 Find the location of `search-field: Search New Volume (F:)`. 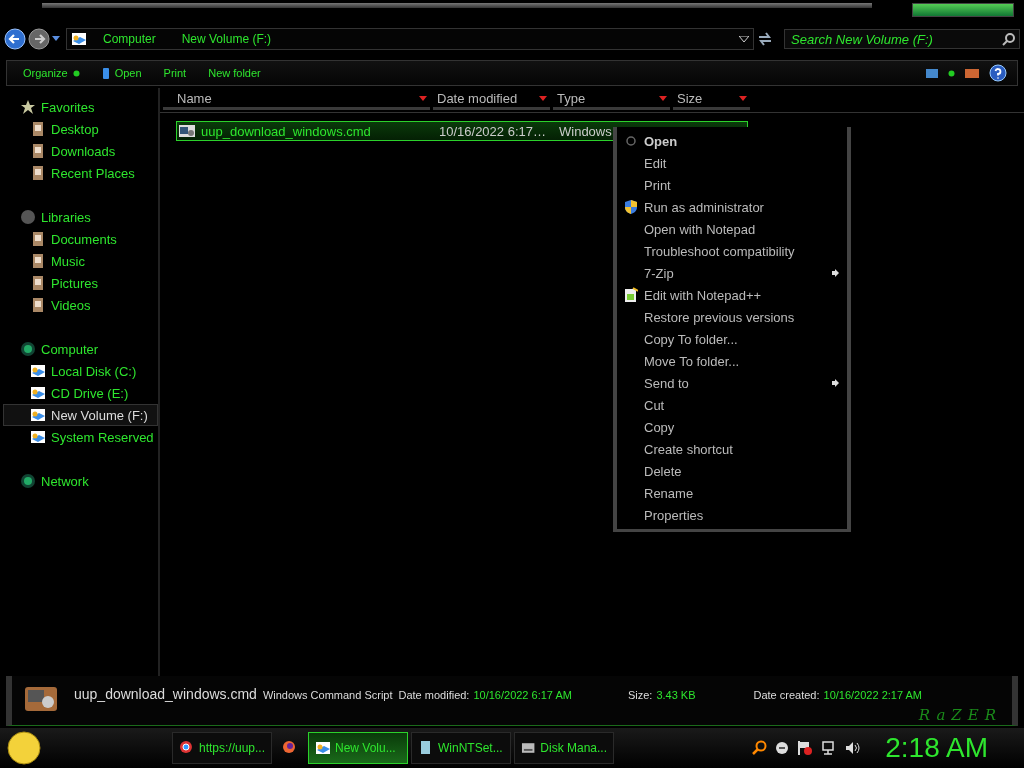

search-field: Search New Volume (F:) is located at coordinates (902, 39).